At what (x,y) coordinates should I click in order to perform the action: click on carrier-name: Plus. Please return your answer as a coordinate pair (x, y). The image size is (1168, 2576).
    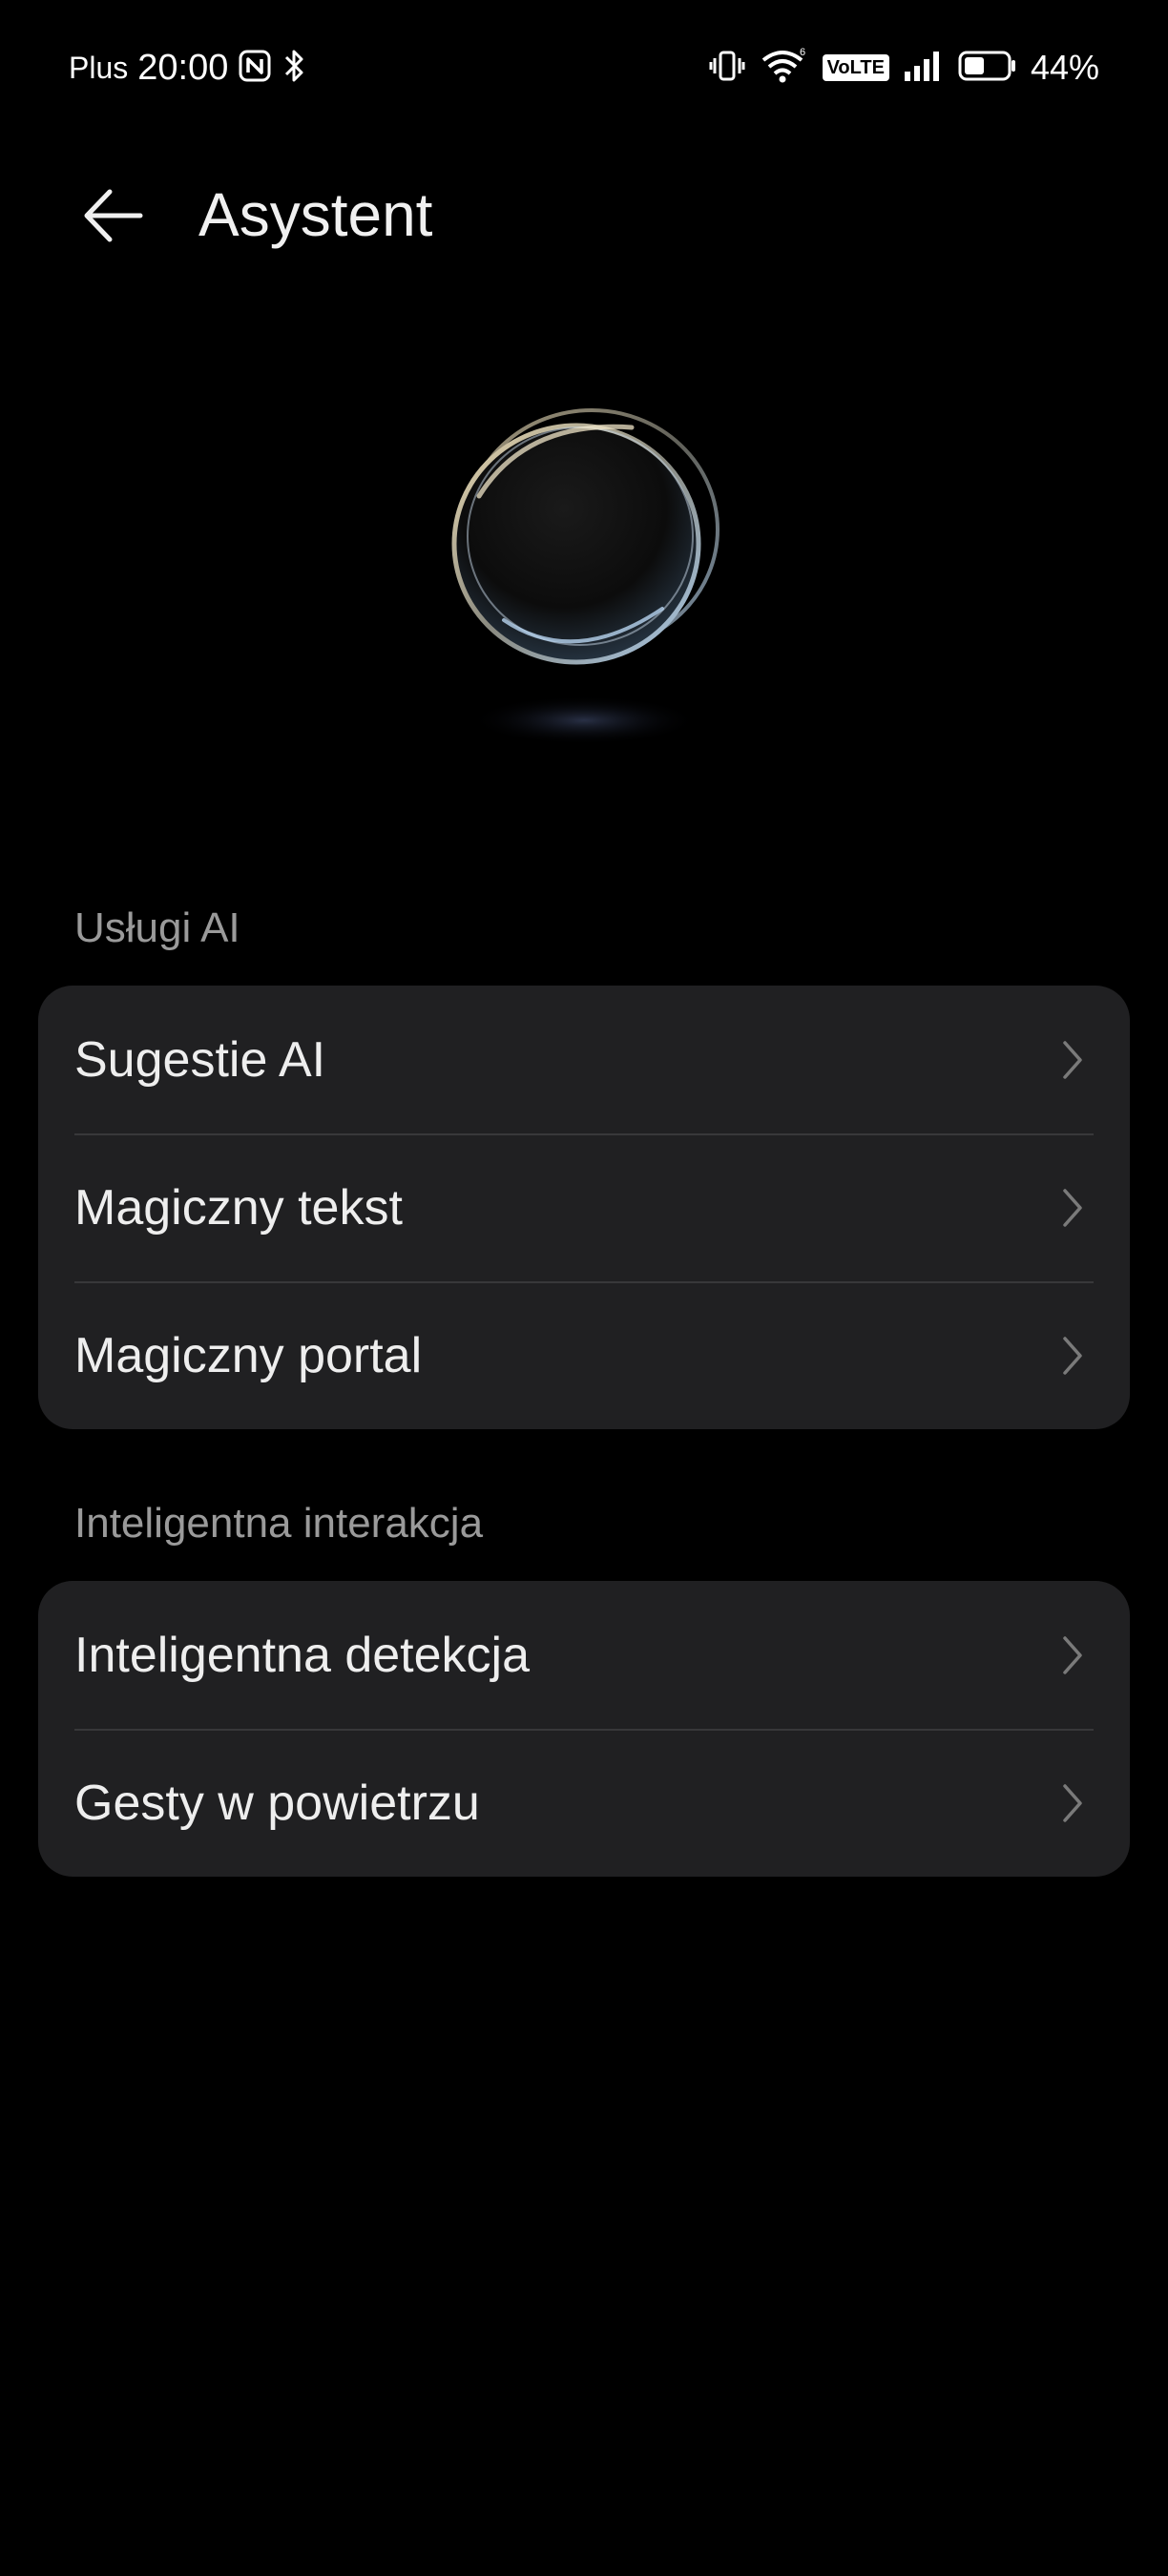
    Looking at the image, I should click on (99, 67).